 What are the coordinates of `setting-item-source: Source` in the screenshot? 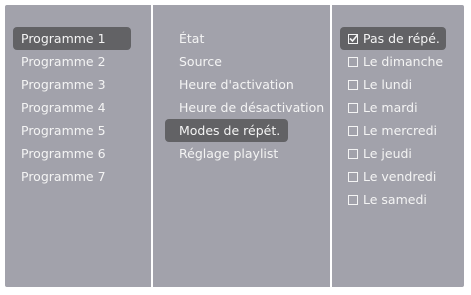 It's located at (197, 61).